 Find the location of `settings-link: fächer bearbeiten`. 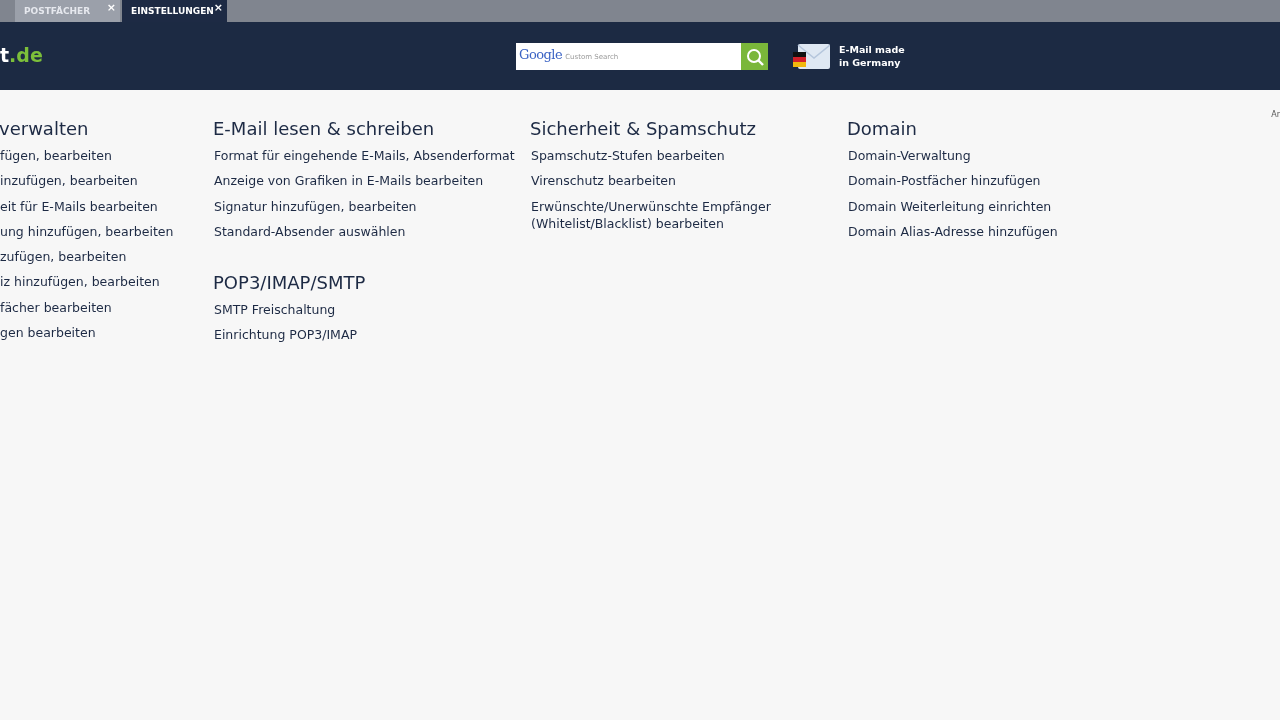

settings-link: fächer bearbeiten is located at coordinates (56, 307).